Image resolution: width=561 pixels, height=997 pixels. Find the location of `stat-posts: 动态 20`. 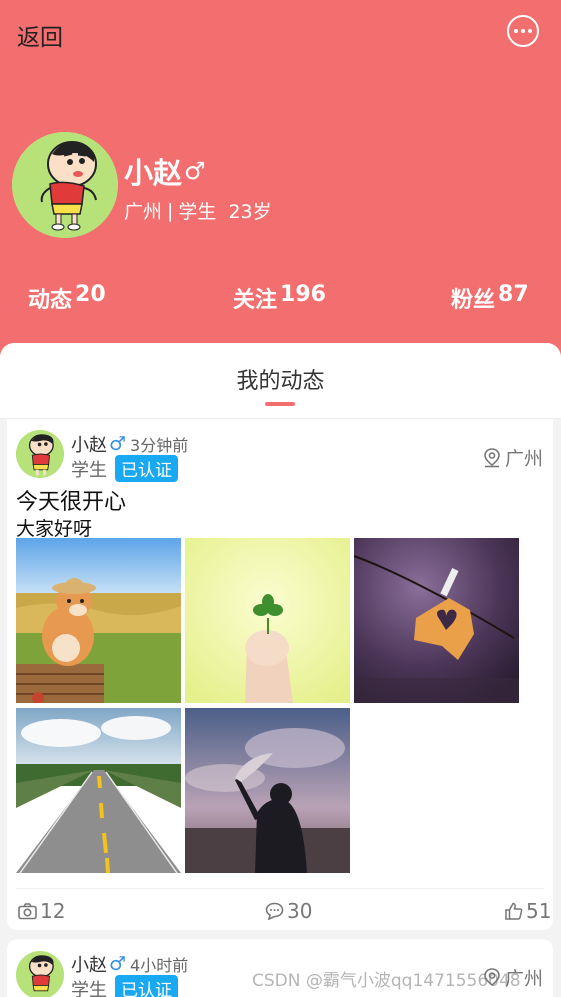

stat-posts: 动态 20 is located at coordinates (67, 298).